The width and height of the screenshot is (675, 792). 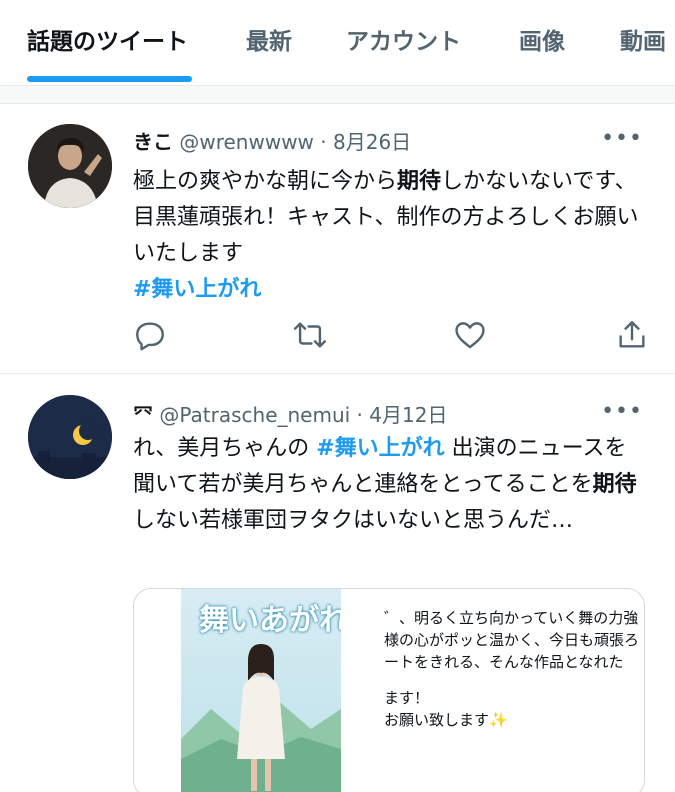 What do you see at coordinates (107, 39) in the screenshot?
I see `tab-top: 話題のツイート` at bounding box center [107, 39].